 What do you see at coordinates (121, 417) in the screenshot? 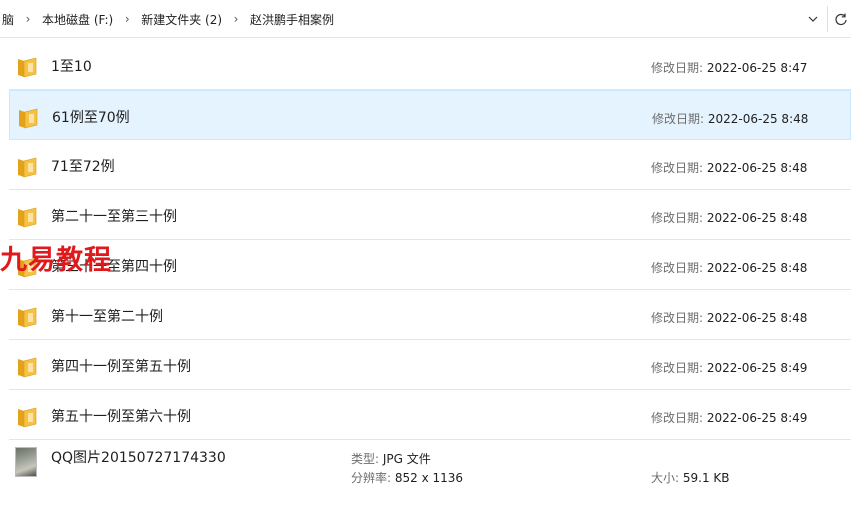
I see `folder-name: 第五十一例至第六十例` at bounding box center [121, 417].